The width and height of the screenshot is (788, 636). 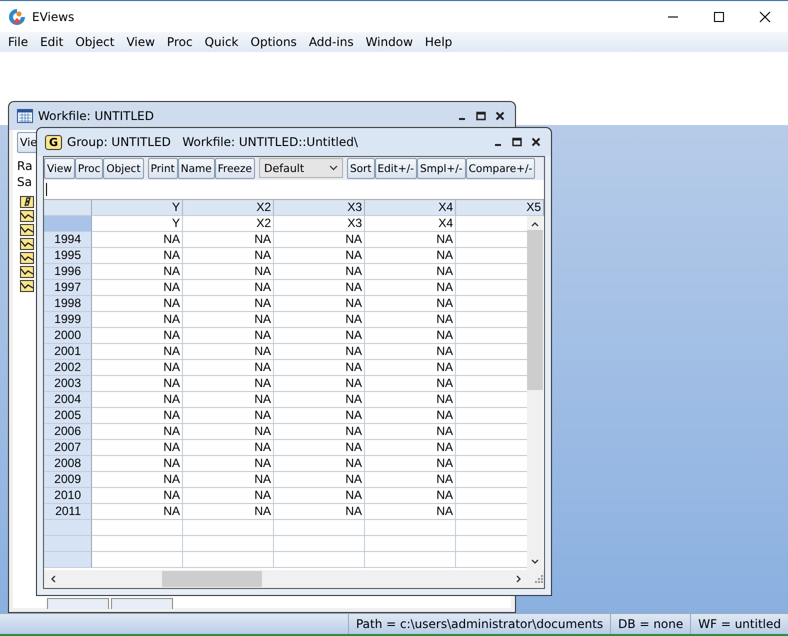 I want to click on row-label: 2008, so click(x=68, y=464).